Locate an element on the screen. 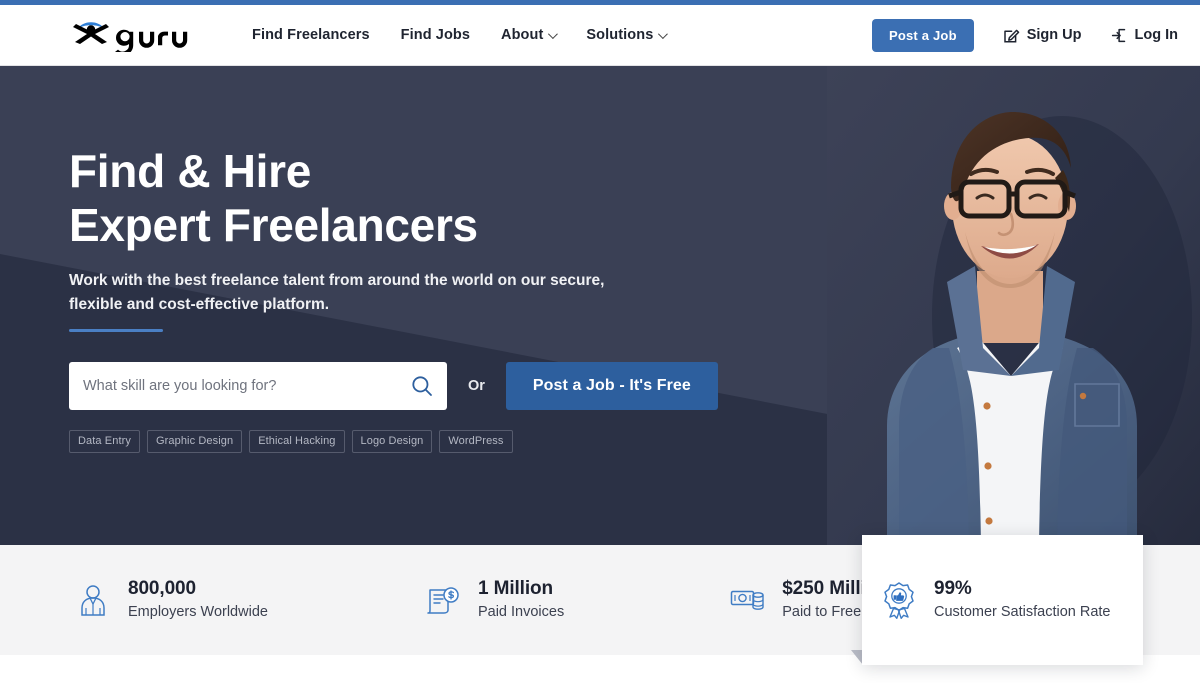 This screenshot has height=683, width=1200. stat-text: 800,000 Employers Worldwide is located at coordinates (198, 600).